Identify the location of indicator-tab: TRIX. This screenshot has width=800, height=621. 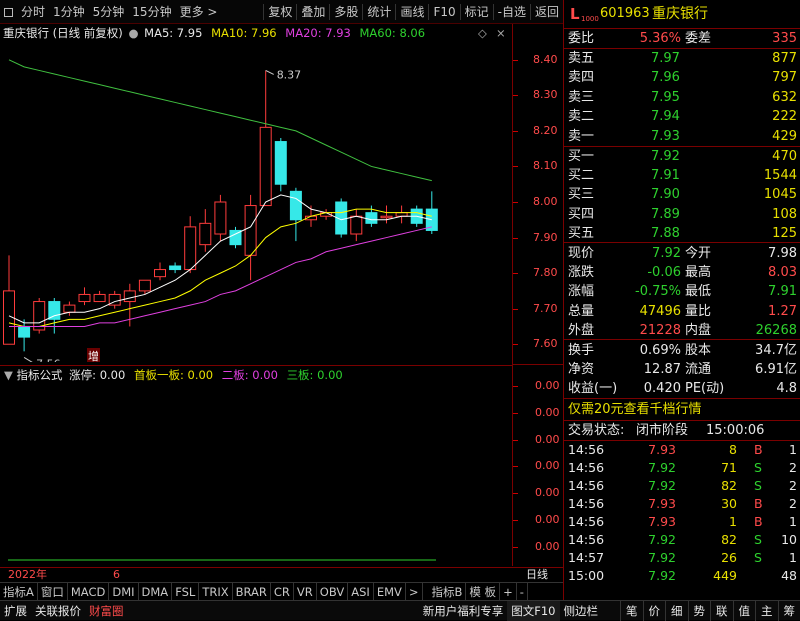
(215, 592).